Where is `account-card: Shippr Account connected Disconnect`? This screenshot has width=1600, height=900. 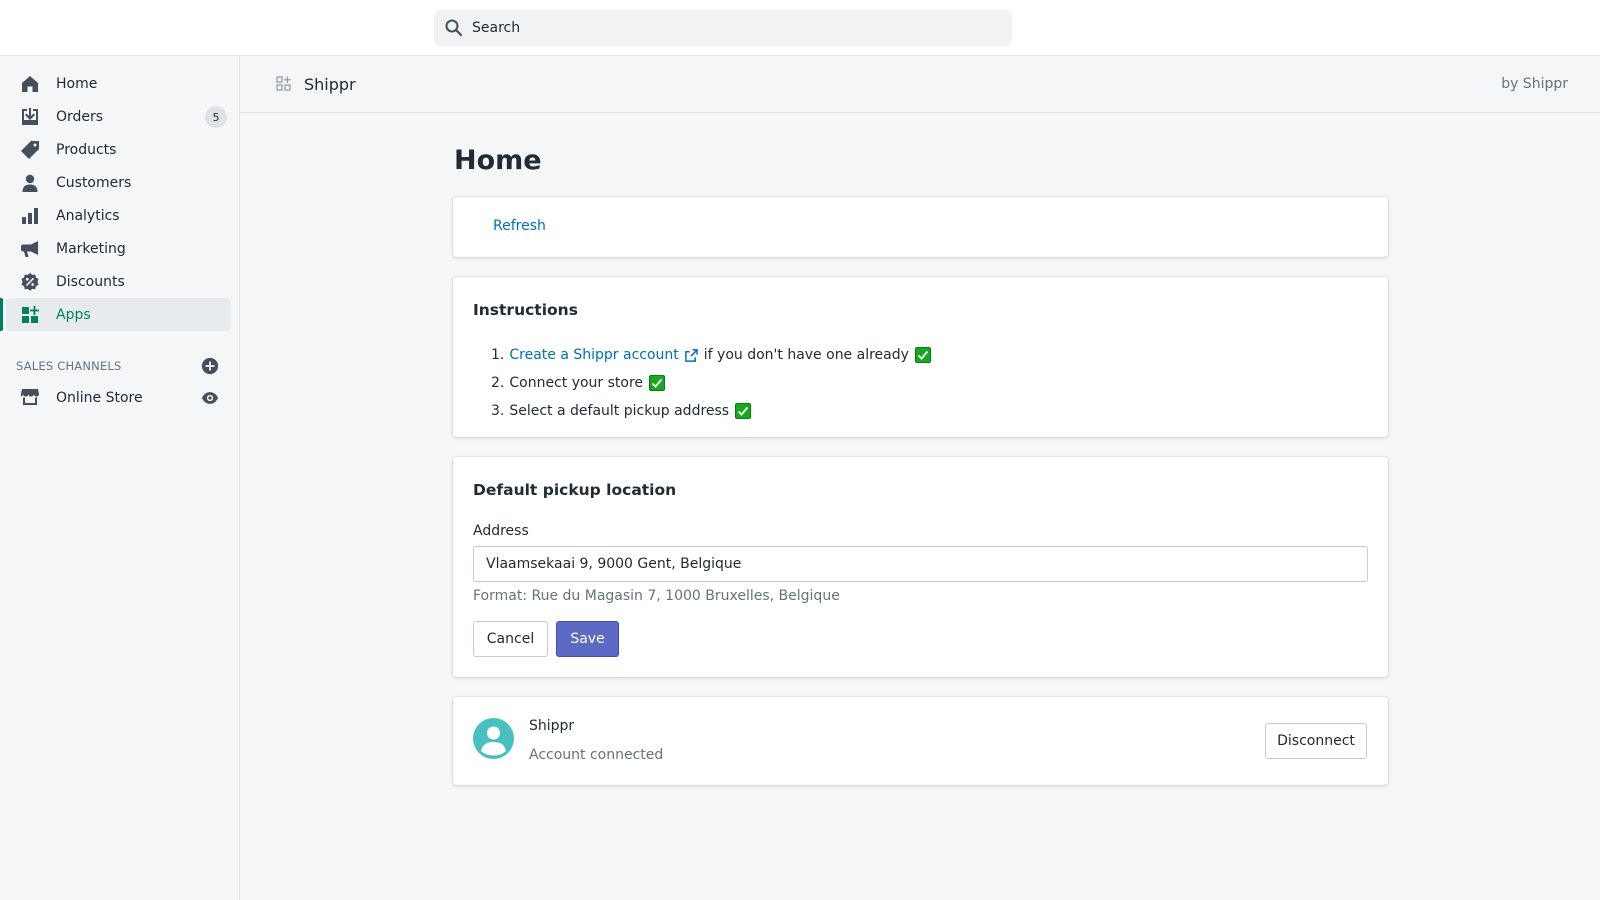
account-card: Shippr Account connected Disconnect is located at coordinates (920, 741).